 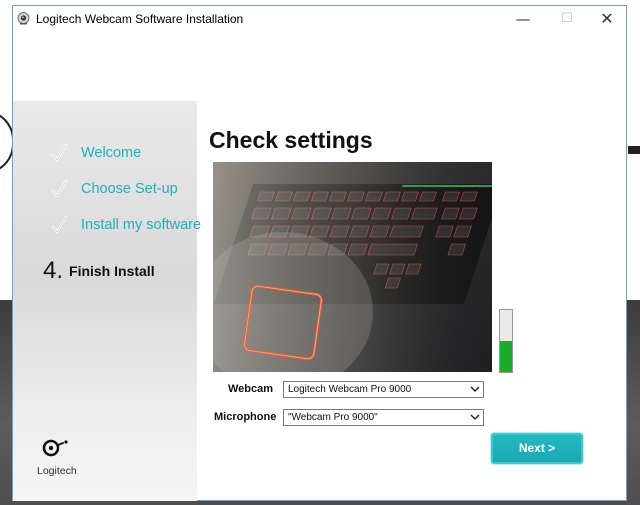 What do you see at coordinates (506, 356) in the screenshot?
I see `meter-fill` at bounding box center [506, 356].